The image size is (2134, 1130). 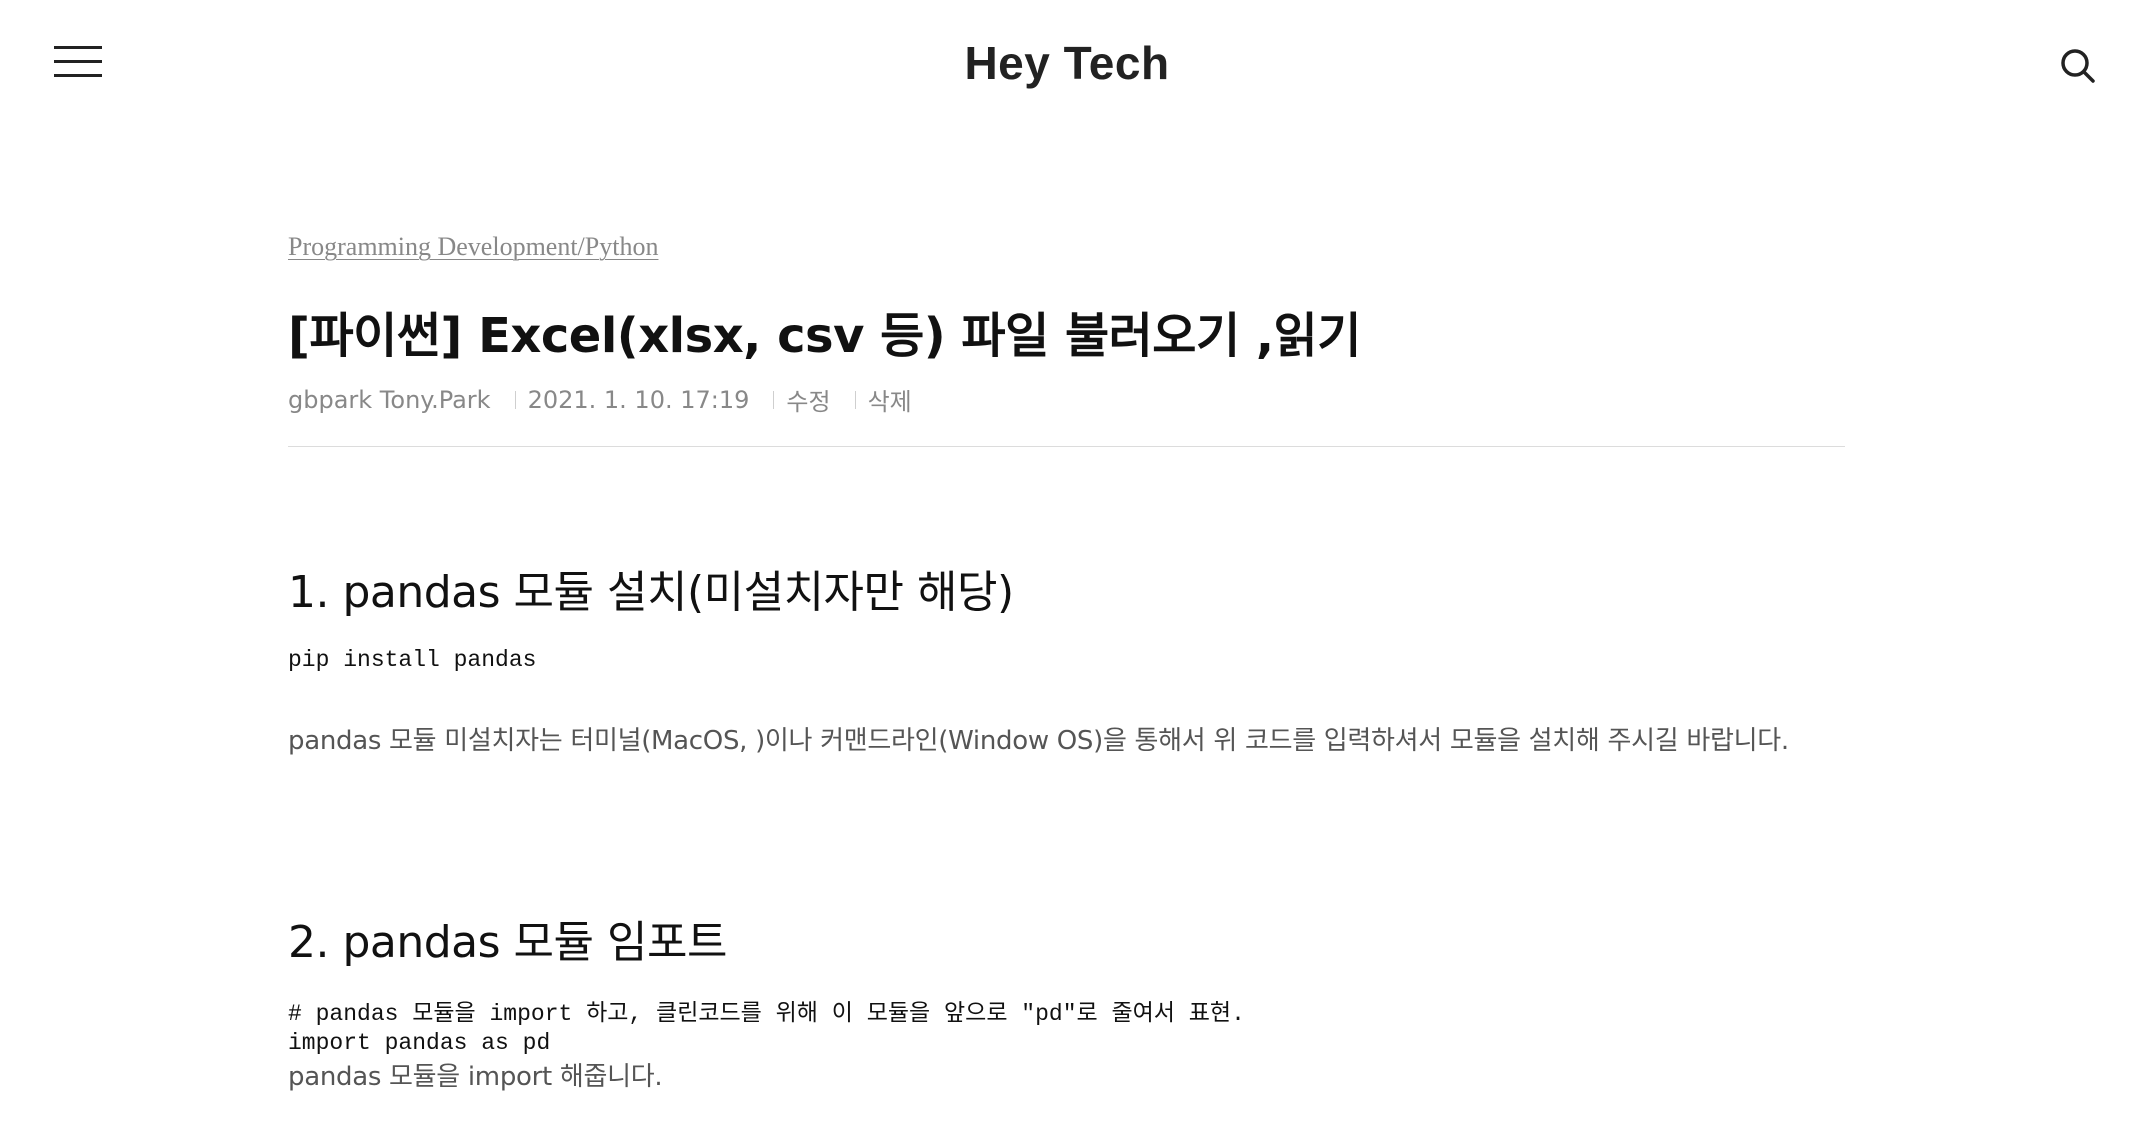 I want to click on code-block: pip install pandas, so click(x=412, y=660).